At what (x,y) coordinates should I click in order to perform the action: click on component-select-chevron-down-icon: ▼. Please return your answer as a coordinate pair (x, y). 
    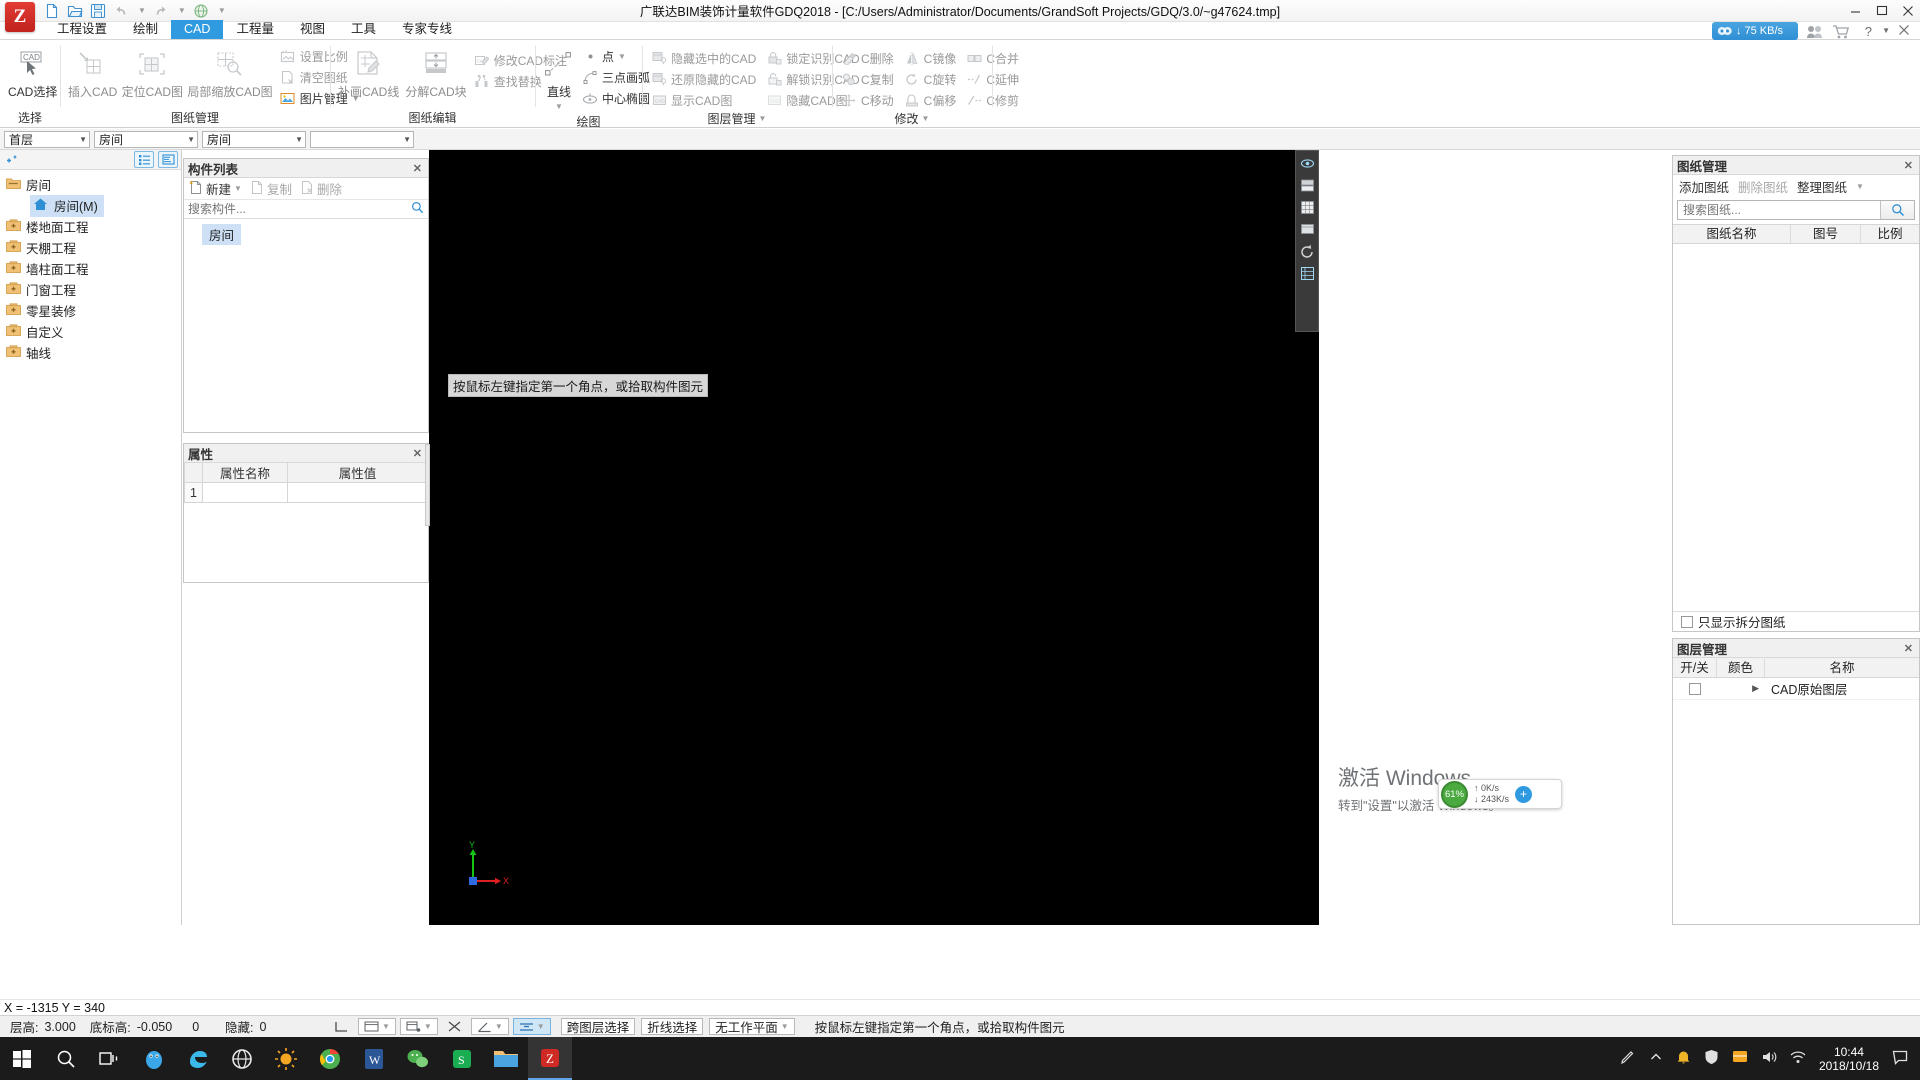
    Looking at the image, I should click on (297, 139).